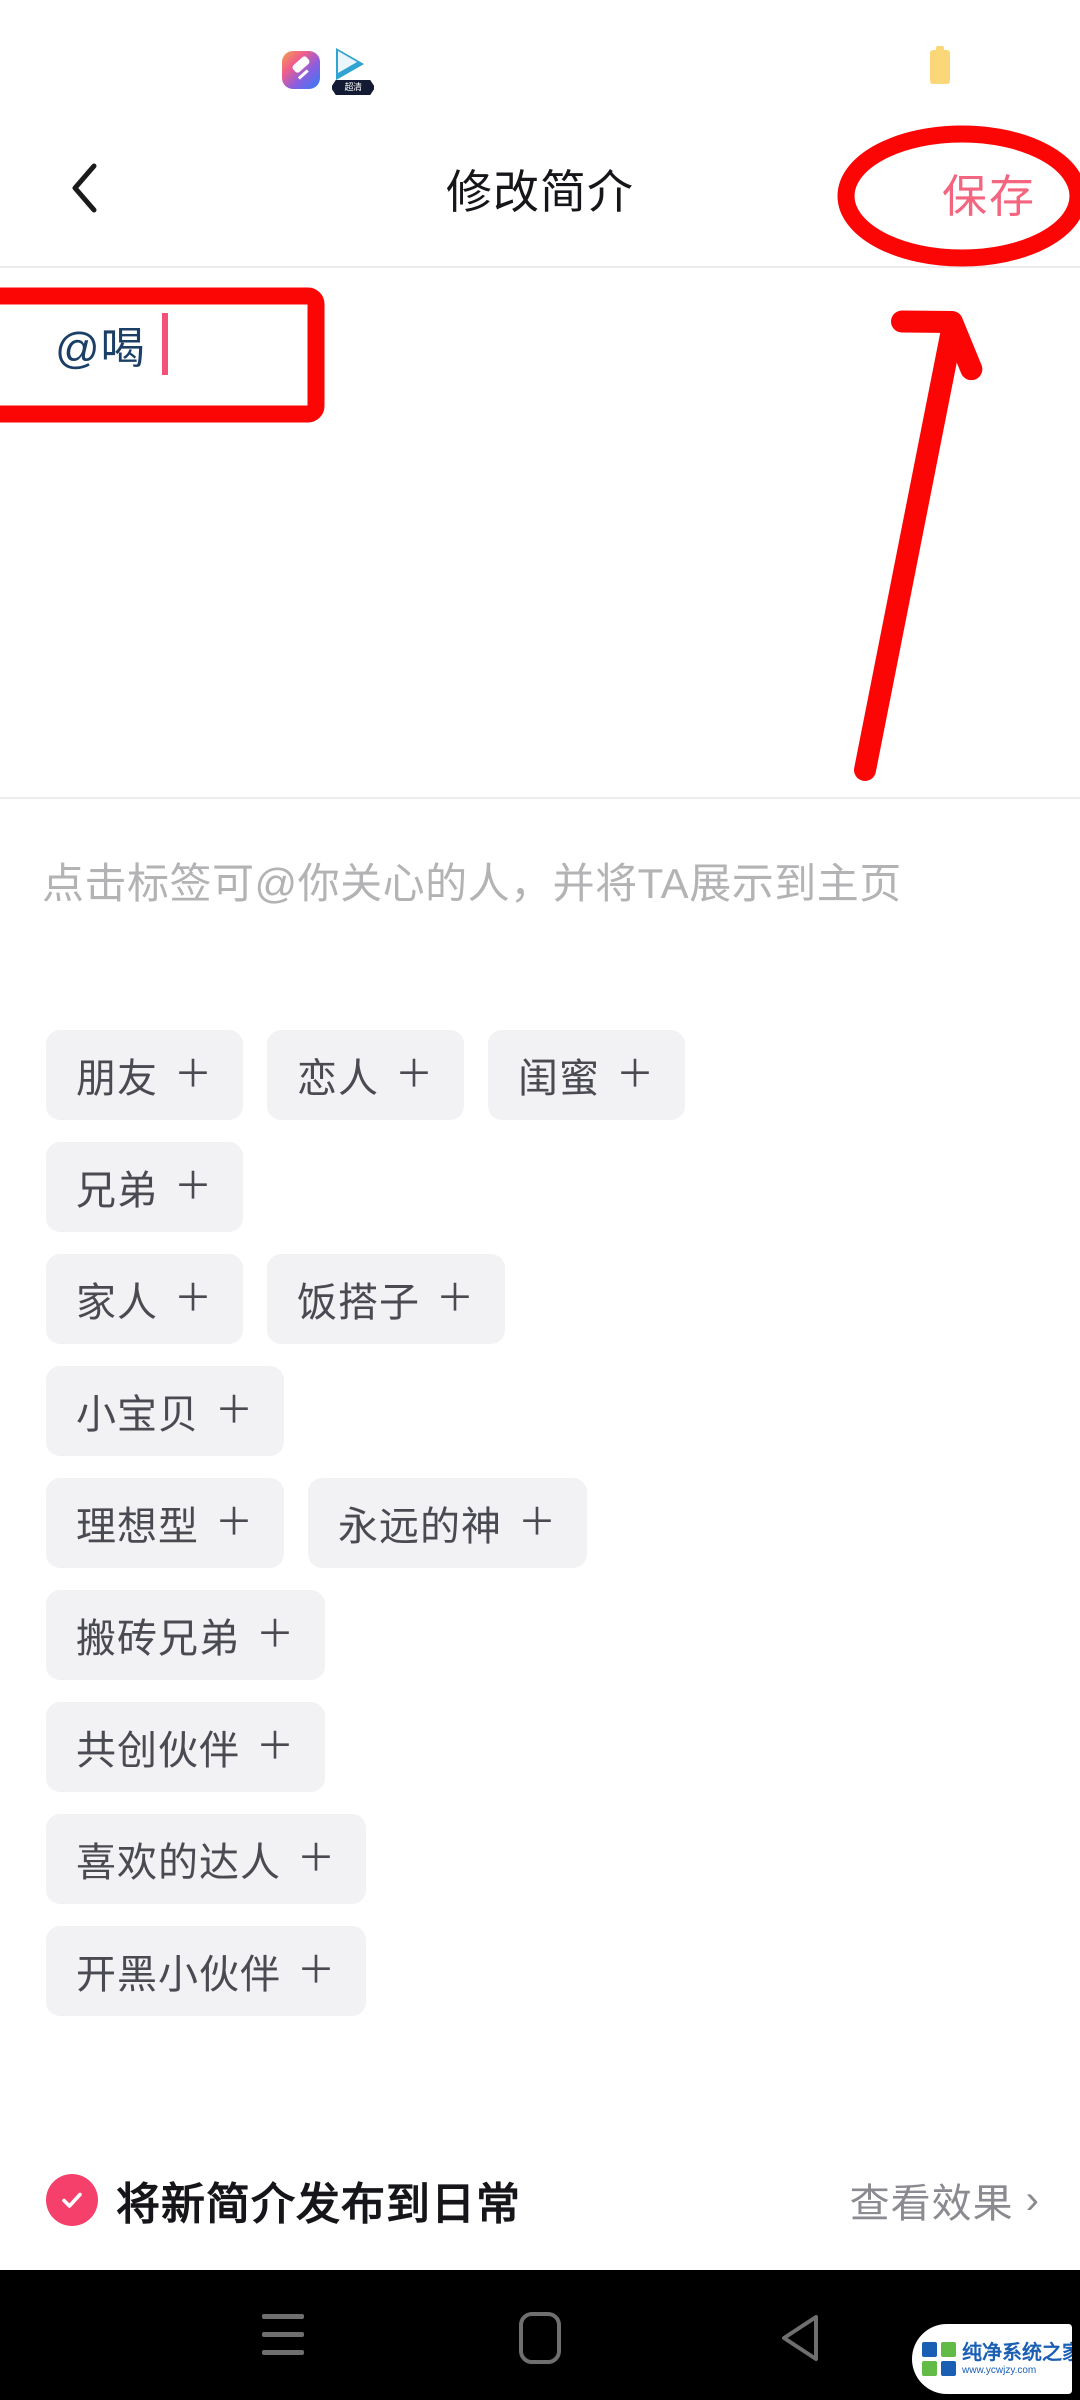 Image resolution: width=1080 pixels, height=2400 pixels. I want to click on tag-chip-label: 闺蜜, so click(559, 1079).